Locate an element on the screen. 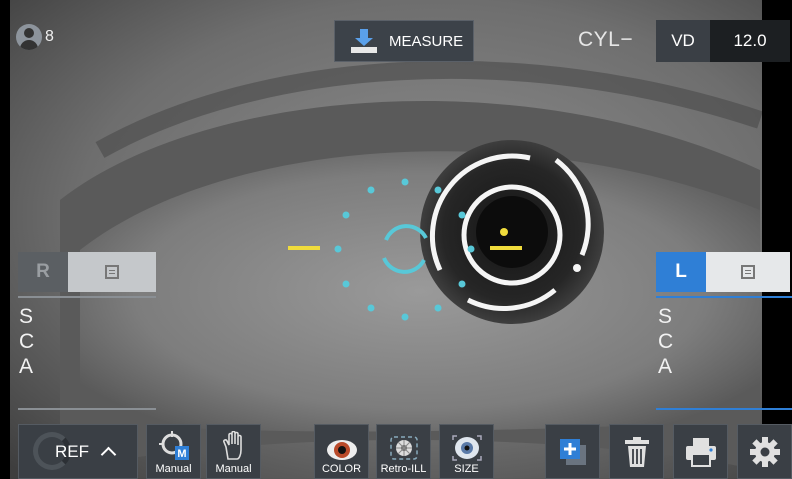 This screenshot has width=792, height=479. color-mode-button: COLOR is located at coordinates (341, 451).